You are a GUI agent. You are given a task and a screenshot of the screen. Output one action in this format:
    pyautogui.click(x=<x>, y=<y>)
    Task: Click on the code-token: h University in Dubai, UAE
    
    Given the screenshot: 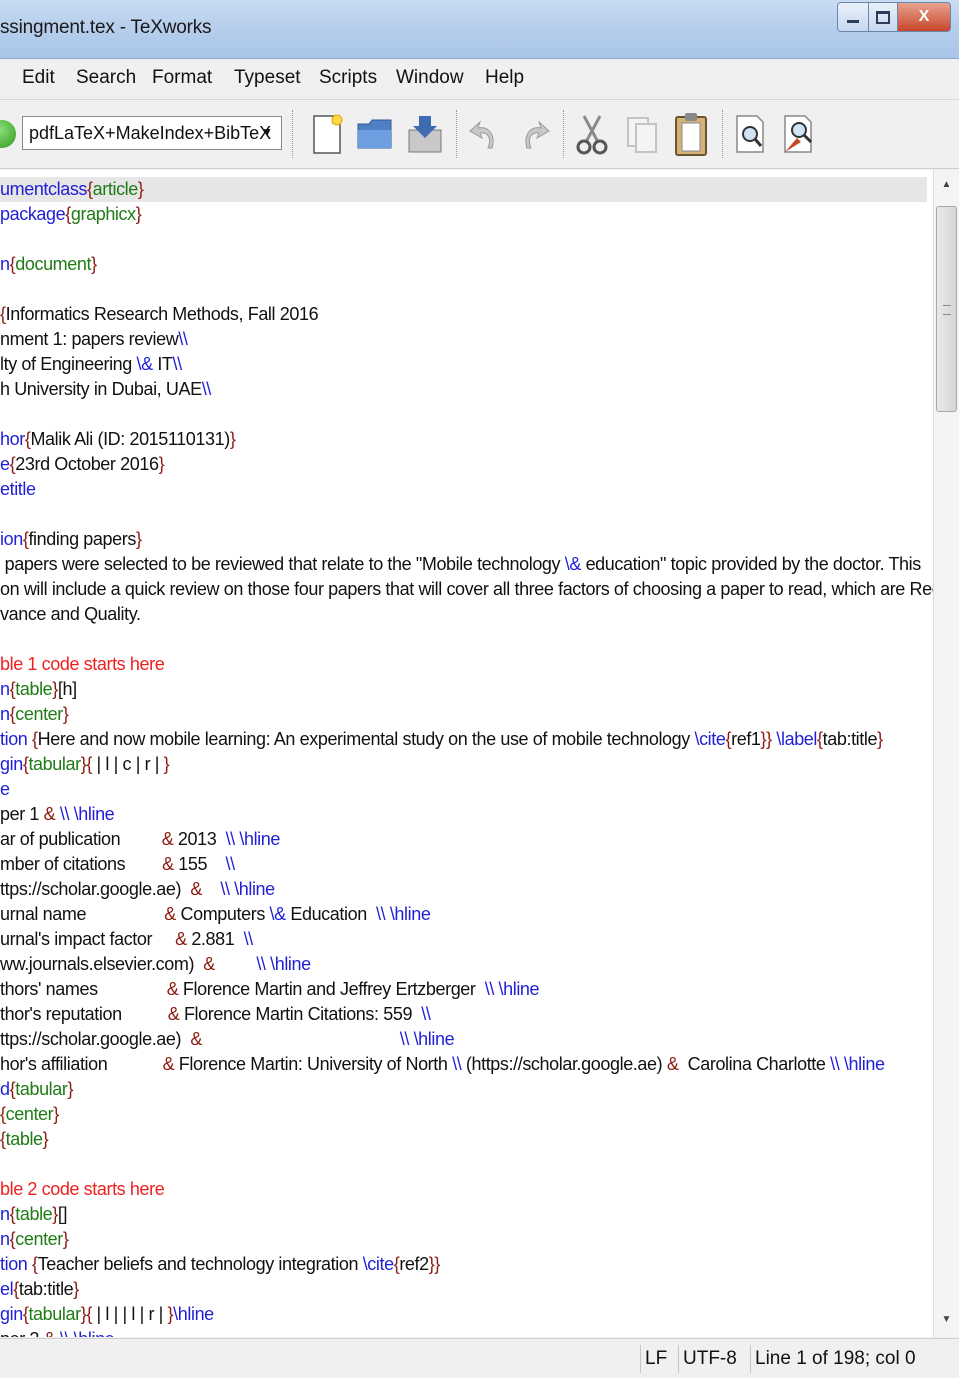 What is the action you would take?
    pyautogui.click(x=101, y=389)
    